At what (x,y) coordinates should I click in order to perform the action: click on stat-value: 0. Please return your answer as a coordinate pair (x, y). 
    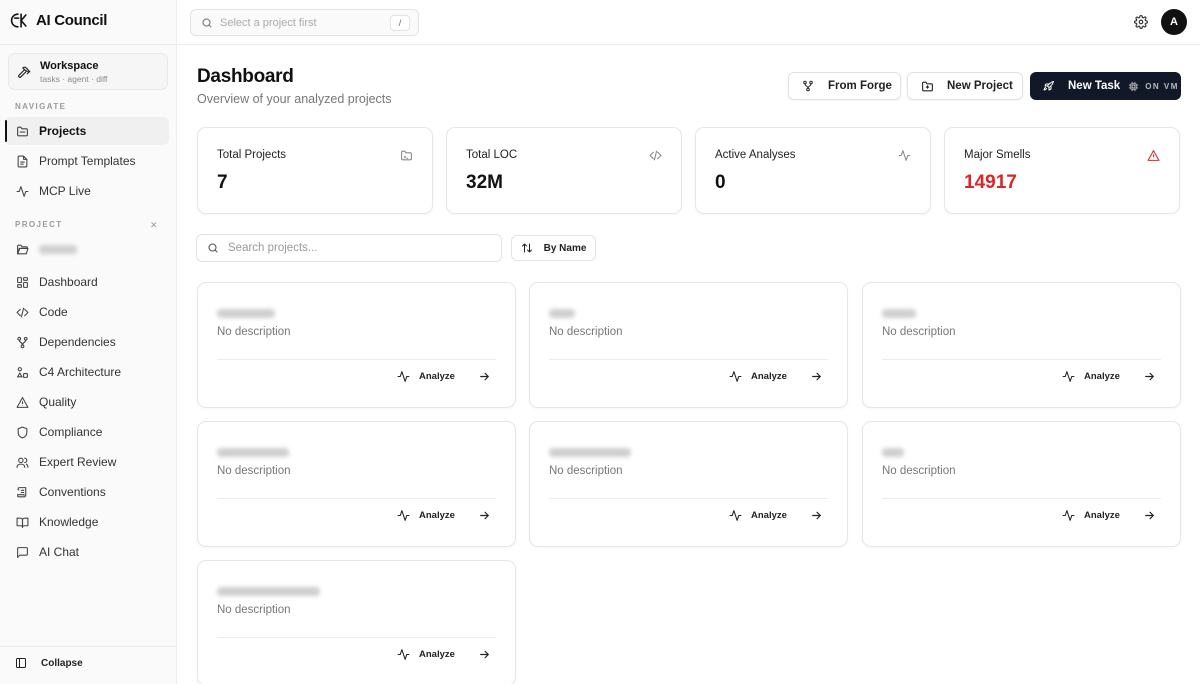
    Looking at the image, I should click on (720, 182).